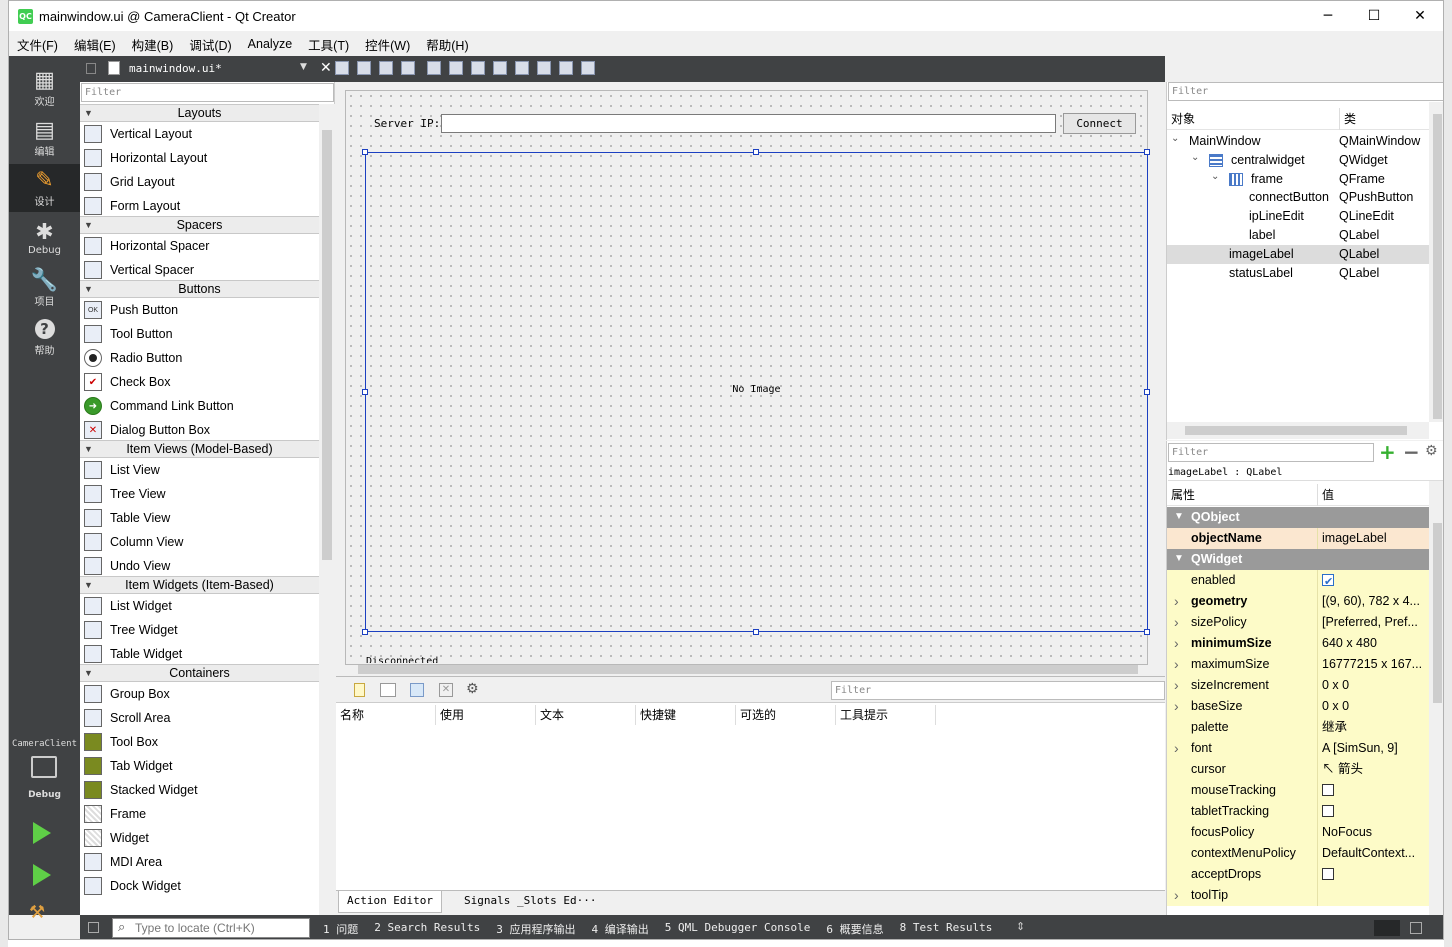 Image resolution: width=1452 pixels, height=947 pixels. Describe the element at coordinates (201, 718) in the screenshot. I see `widget-item-scroll-area: Scroll Area` at that location.